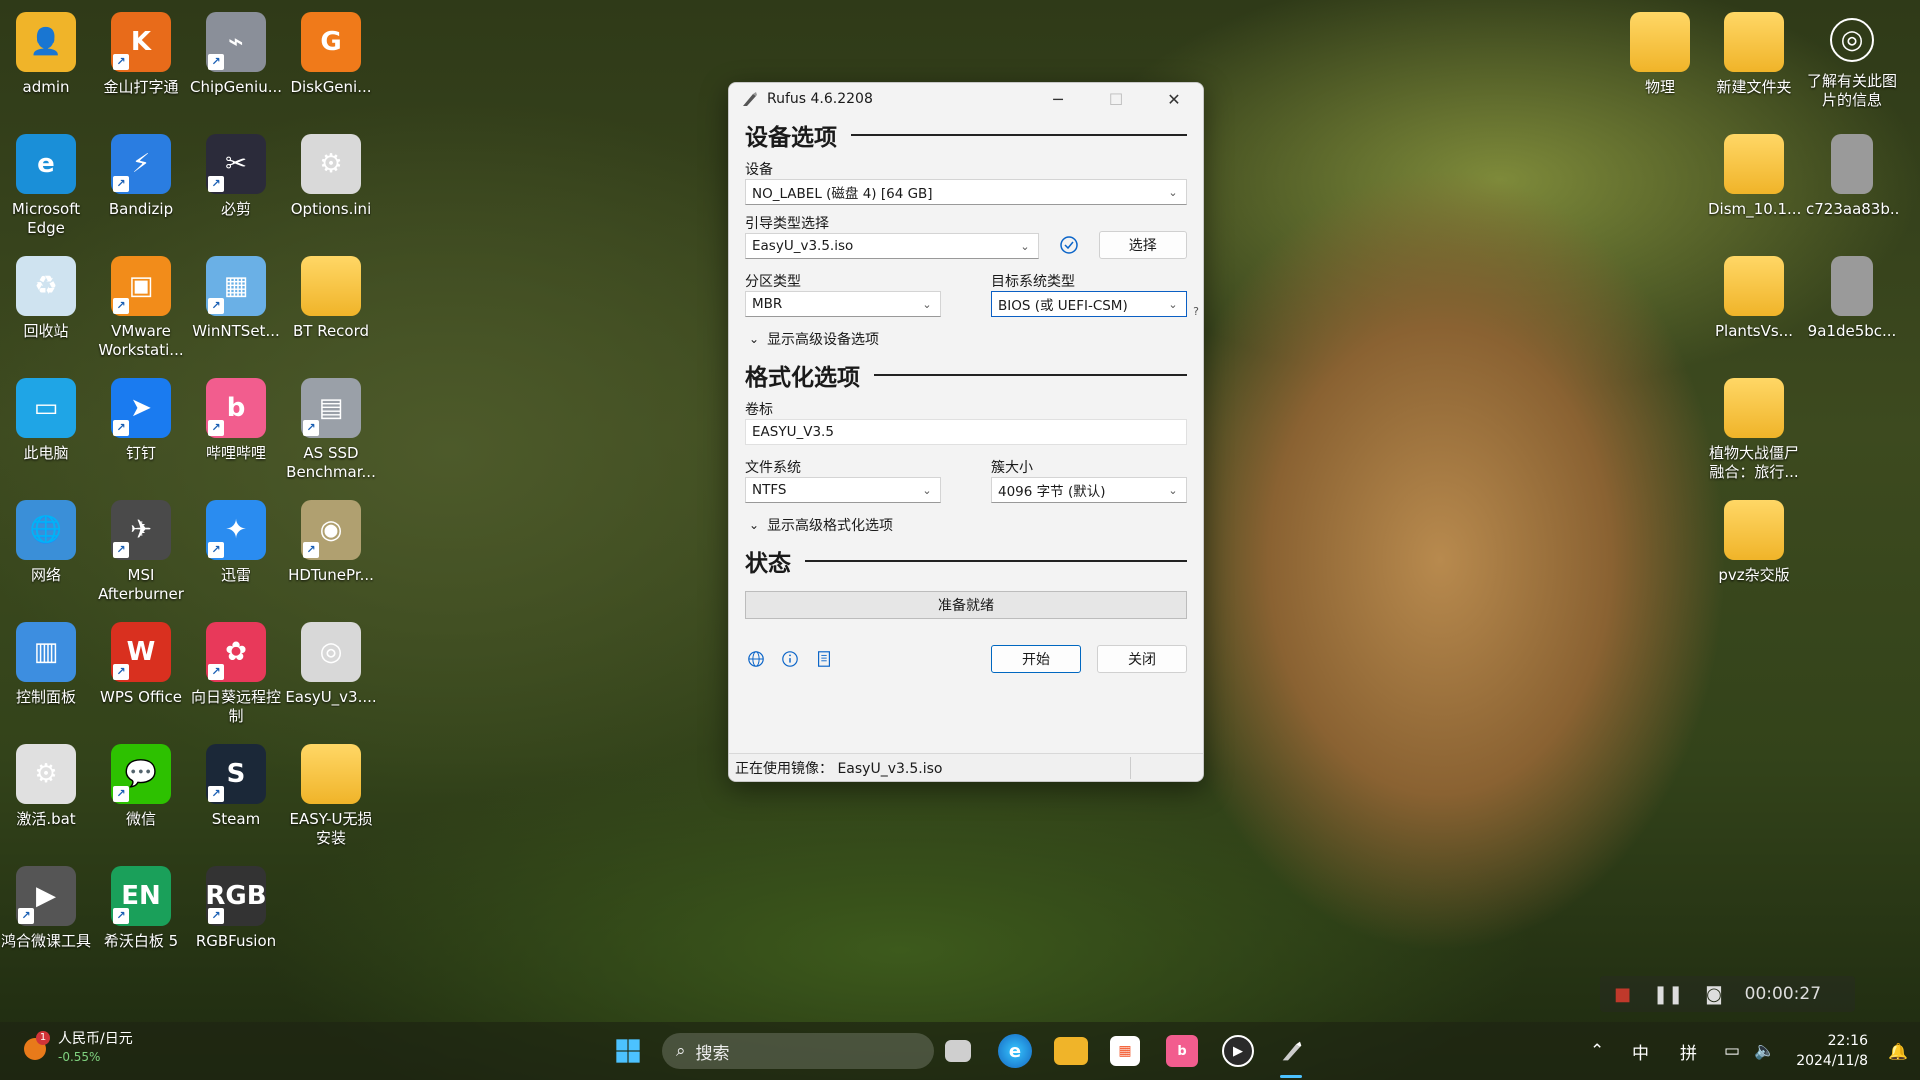  What do you see at coordinates (1089, 304) in the screenshot?
I see `target-system-dropdown: BIOS (或 UEFI-CSM) ⌄` at bounding box center [1089, 304].